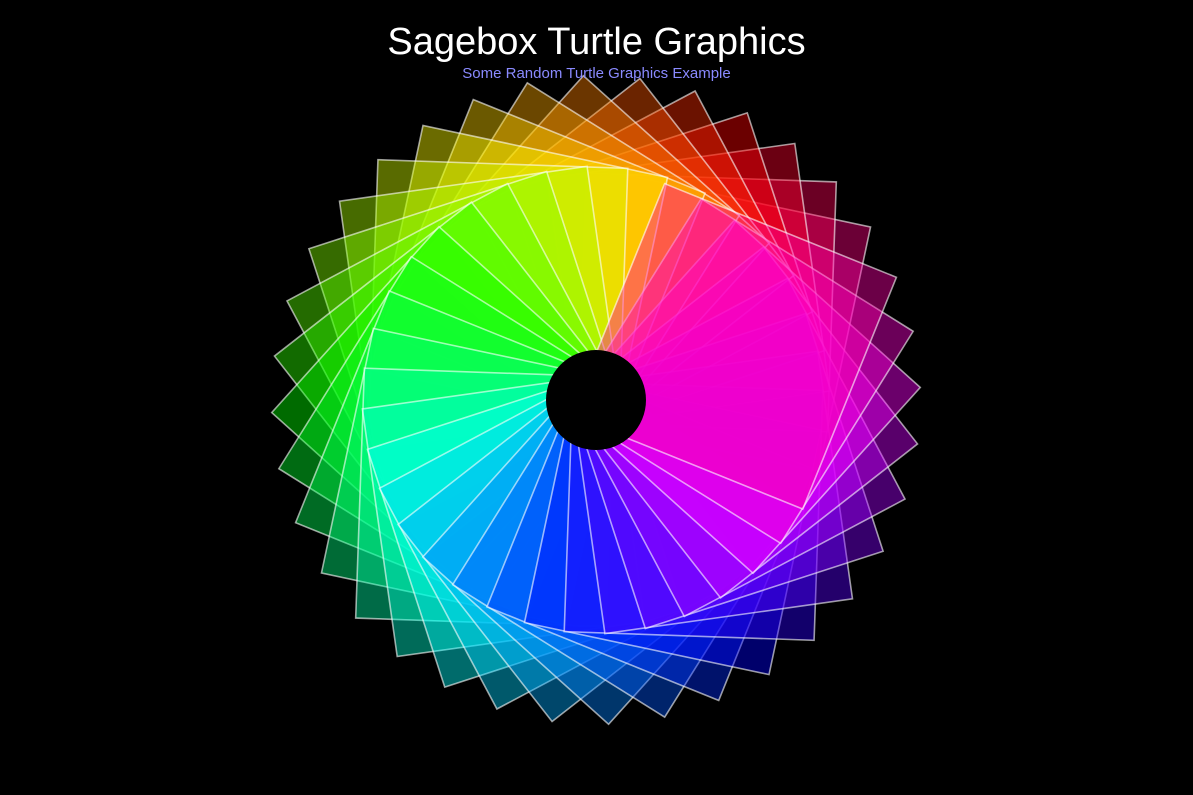  What do you see at coordinates (596, 42) in the screenshot?
I see `page-title: Sagebox Turtle Graphics` at bounding box center [596, 42].